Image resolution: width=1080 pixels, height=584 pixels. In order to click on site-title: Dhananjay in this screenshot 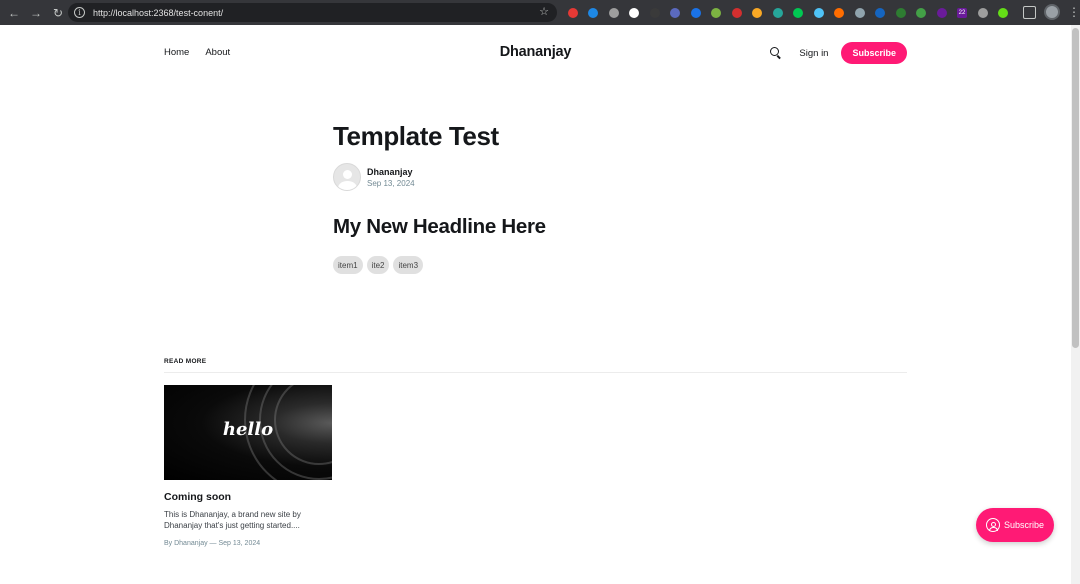, I will do `click(535, 52)`.